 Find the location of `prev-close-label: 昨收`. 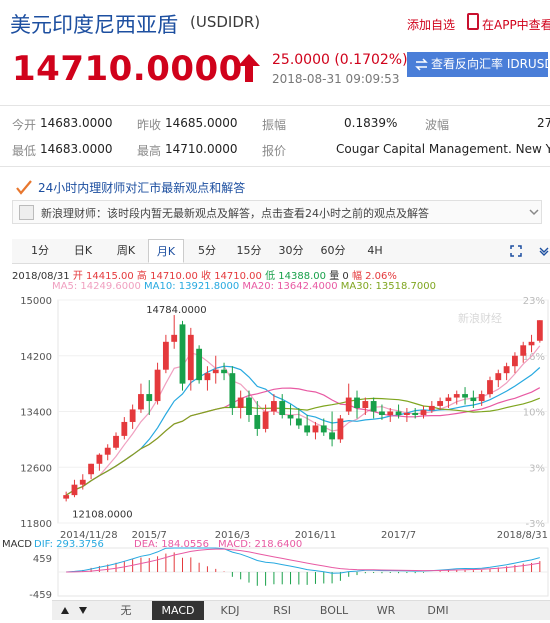

prev-close-label: 昨收 is located at coordinates (149, 125).